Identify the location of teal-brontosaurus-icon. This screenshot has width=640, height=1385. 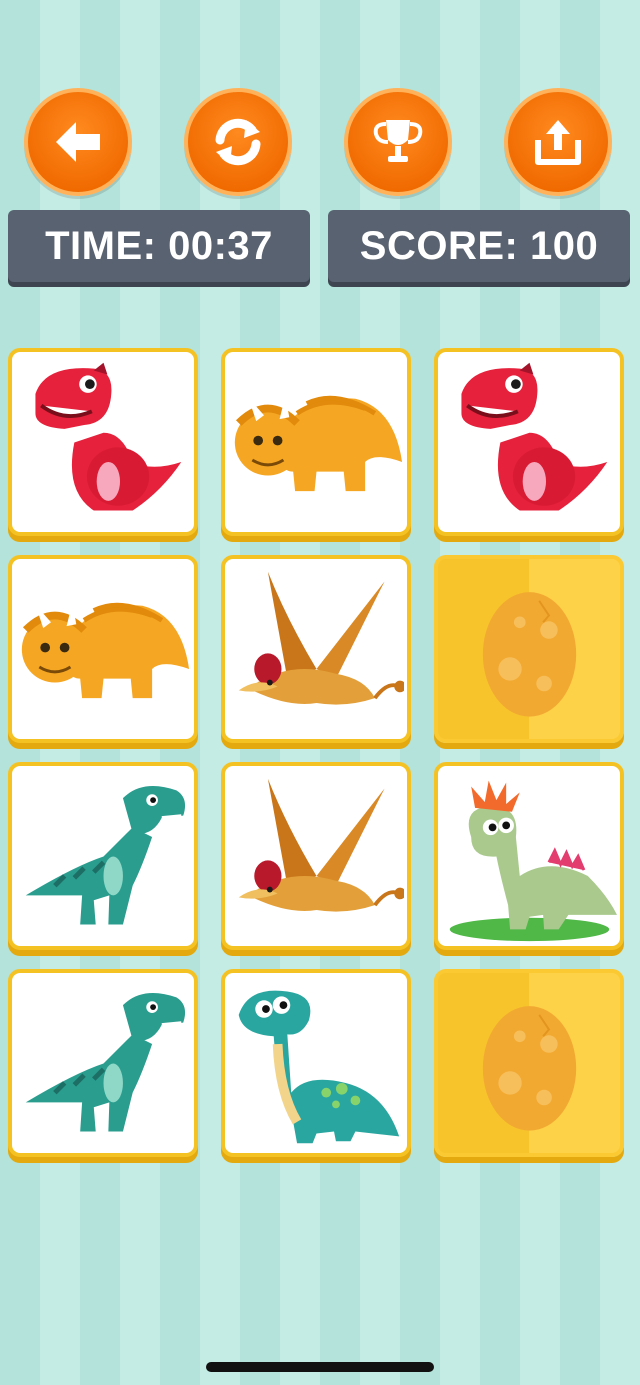
(318, 1066).